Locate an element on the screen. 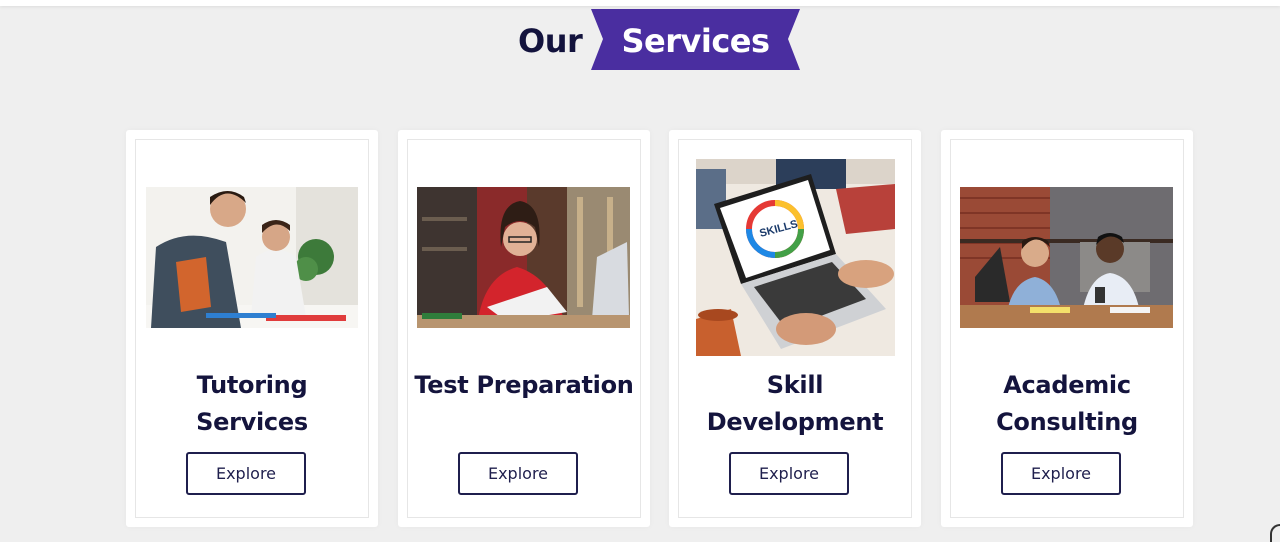 This screenshot has width=1280, height=542. card-title-line2: Services is located at coordinates (252, 422).